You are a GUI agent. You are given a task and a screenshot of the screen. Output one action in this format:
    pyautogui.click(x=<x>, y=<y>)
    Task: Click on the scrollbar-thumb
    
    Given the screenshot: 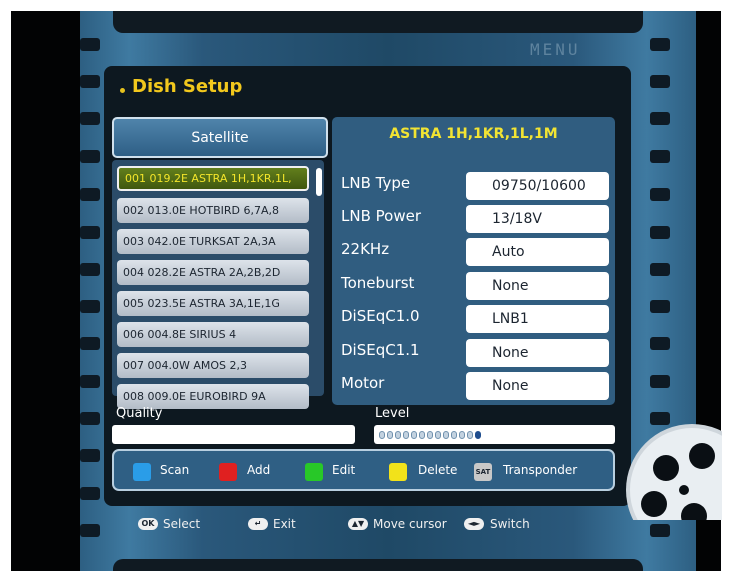 What is the action you would take?
    pyautogui.click(x=319, y=182)
    